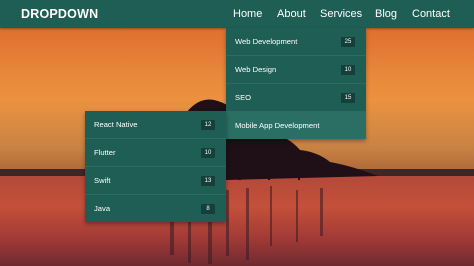 The height and width of the screenshot is (266, 474). Describe the element at coordinates (291, 14) in the screenshot. I see `nav-about: About` at that location.